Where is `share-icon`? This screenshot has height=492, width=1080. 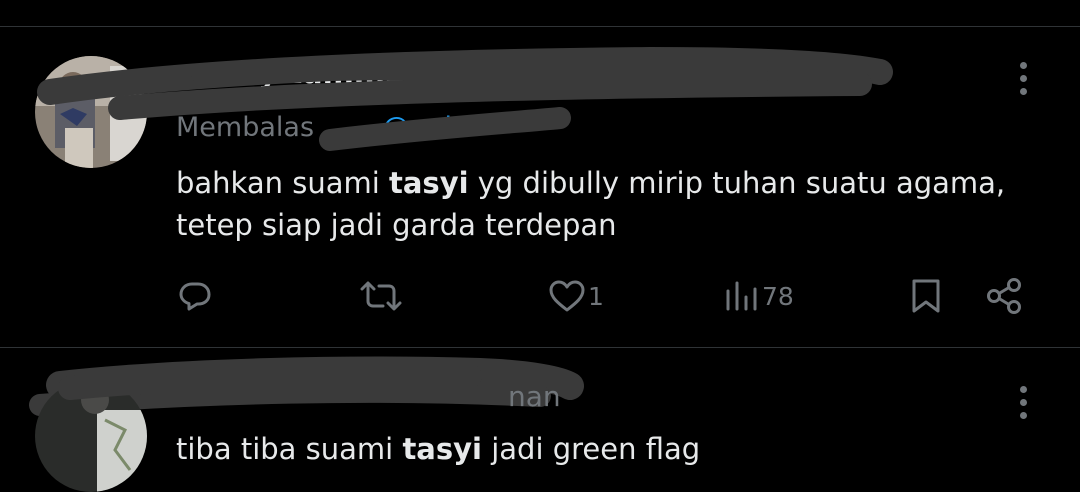
share-icon is located at coordinates (1004, 296).